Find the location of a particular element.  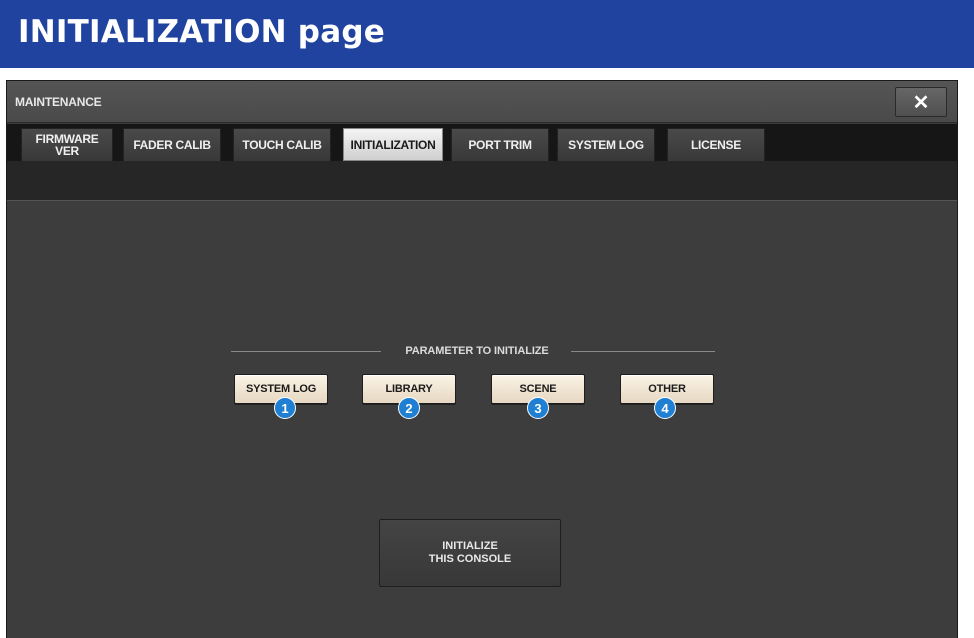

callout-badge: 2 is located at coordinates (409, 408).